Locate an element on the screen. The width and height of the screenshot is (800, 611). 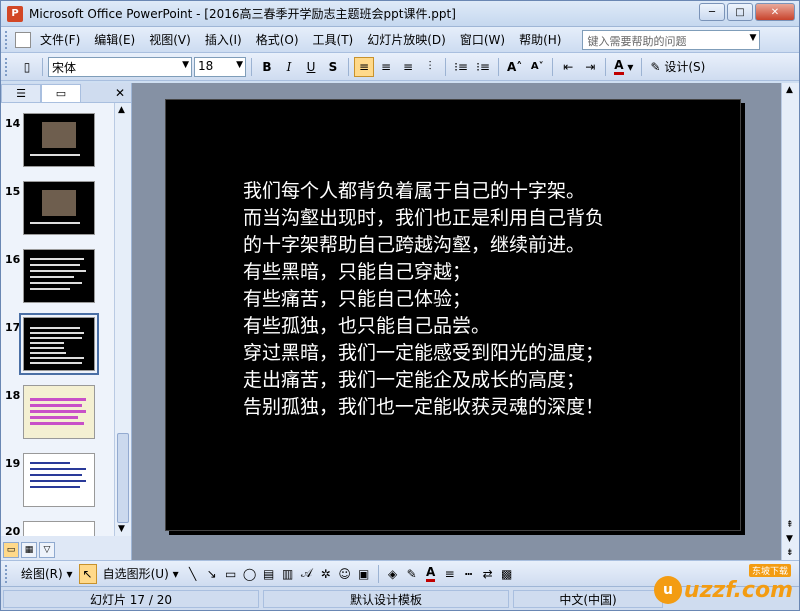
italic-button: I is located at coordinates (289, 67).